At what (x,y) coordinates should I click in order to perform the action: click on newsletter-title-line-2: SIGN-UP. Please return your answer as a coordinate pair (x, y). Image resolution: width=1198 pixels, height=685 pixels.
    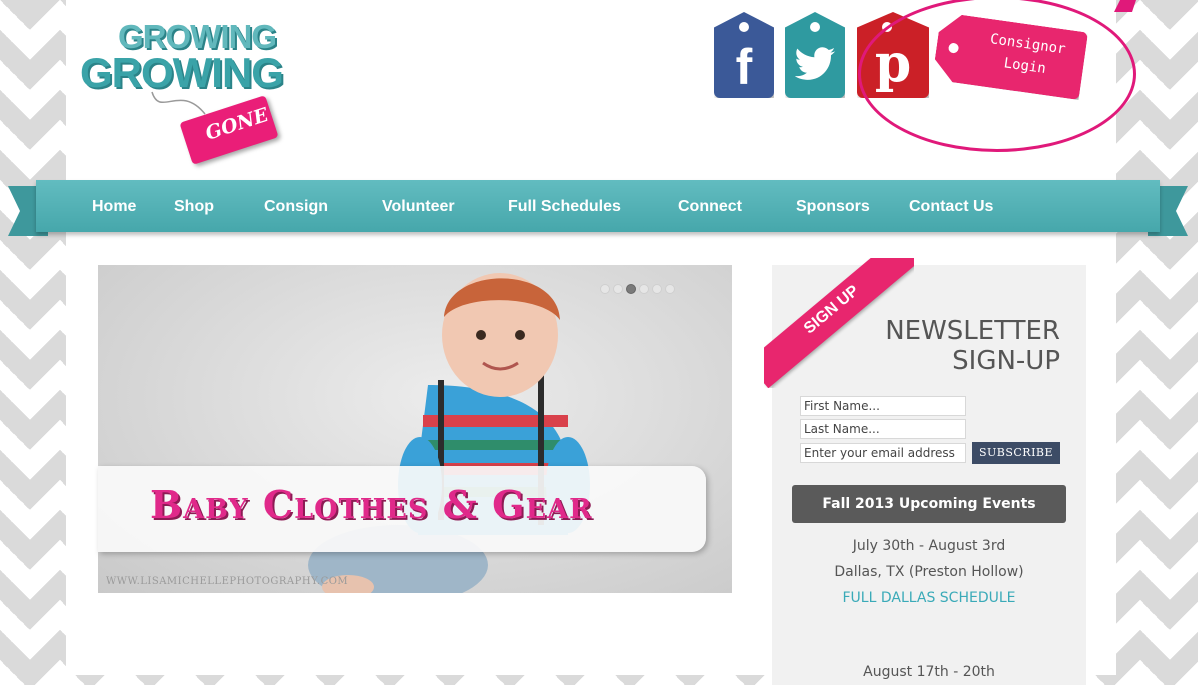
    Looking at the image, I should click on (1006, 361).